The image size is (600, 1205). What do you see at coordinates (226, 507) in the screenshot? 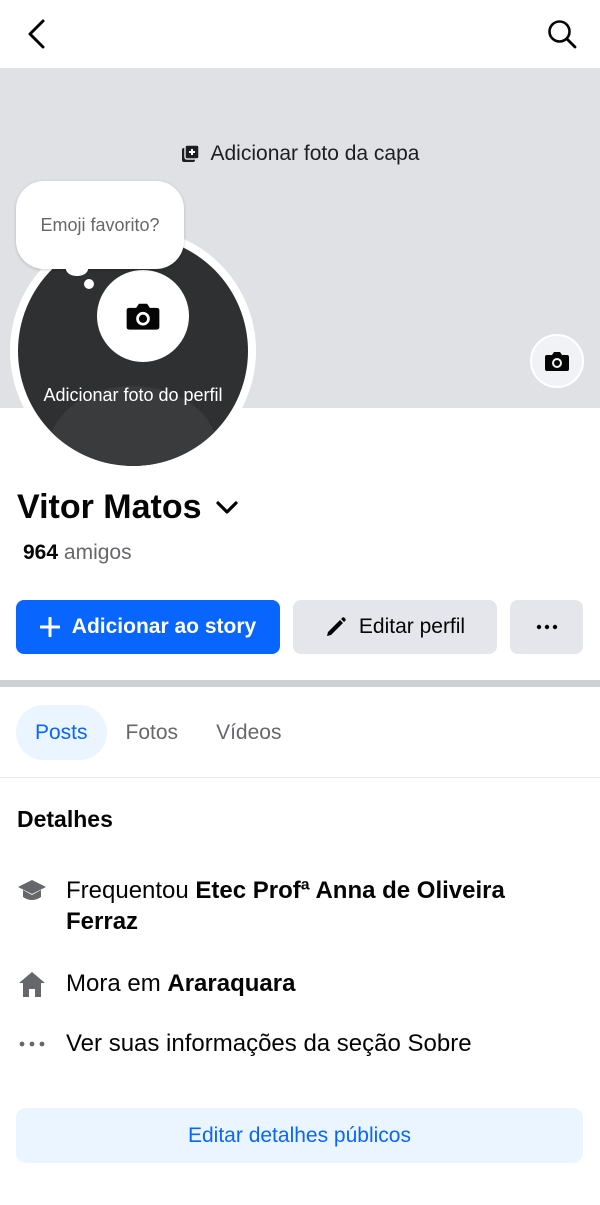
I see `chevron-down-icon` at bounding box center [226, 507].